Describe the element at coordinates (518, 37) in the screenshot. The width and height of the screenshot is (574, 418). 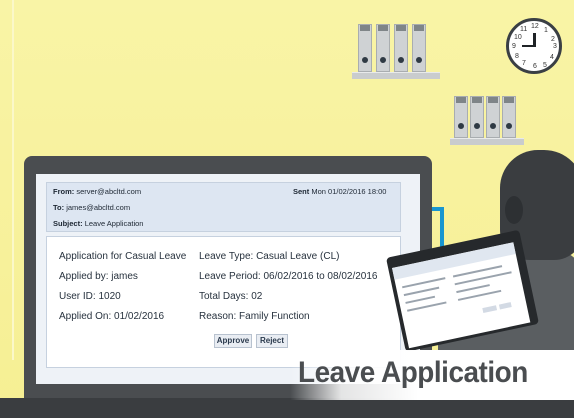
I see `clock-number: 10` at that location.